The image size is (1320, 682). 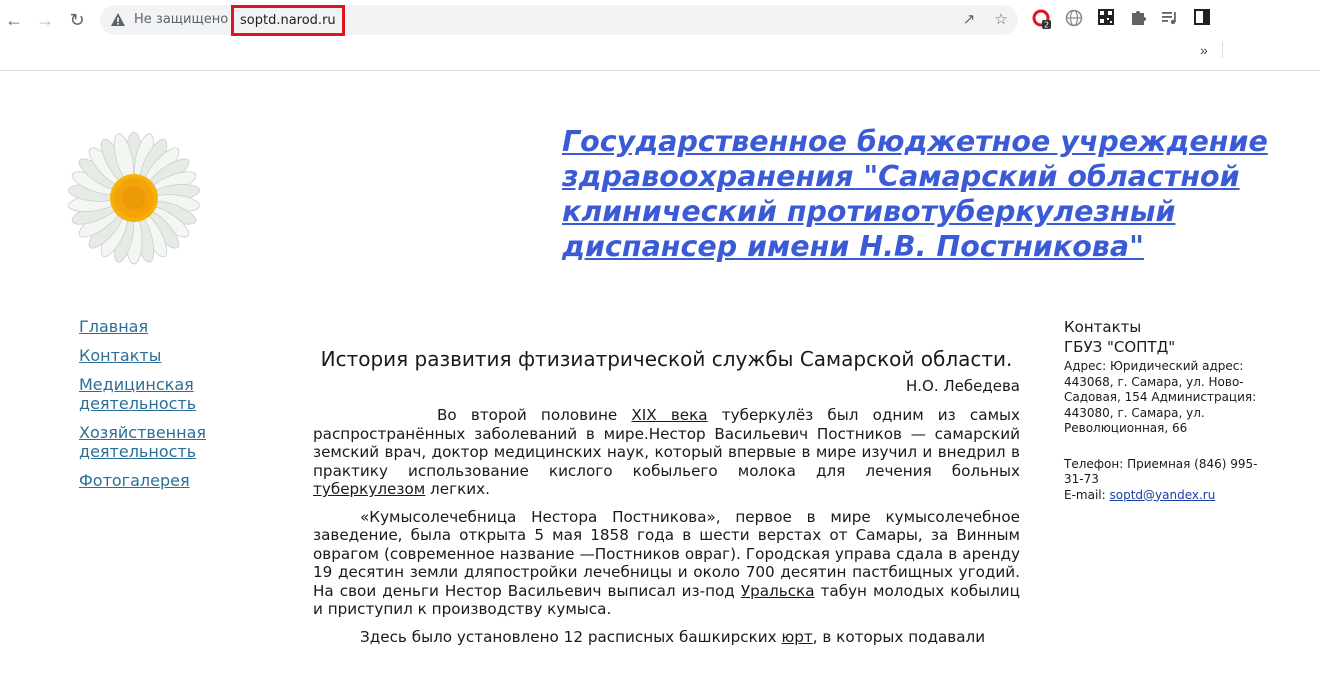 What do you see at coordinates (899, 636) in the screenshot?
I see `paragraph-text: , в которых подавали` at bounding box center [899, 636].